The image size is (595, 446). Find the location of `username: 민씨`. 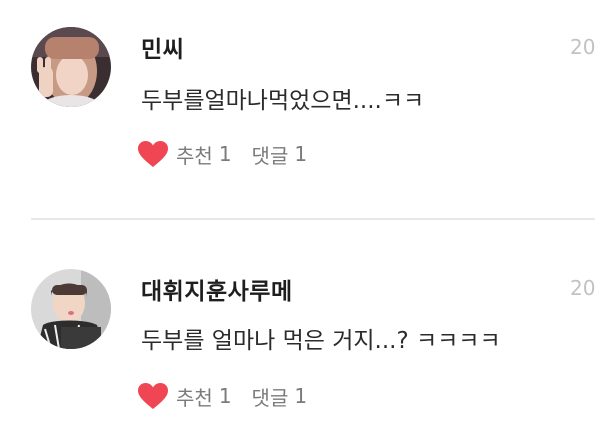

username: 민씨 is located at coordinates (162, 47).